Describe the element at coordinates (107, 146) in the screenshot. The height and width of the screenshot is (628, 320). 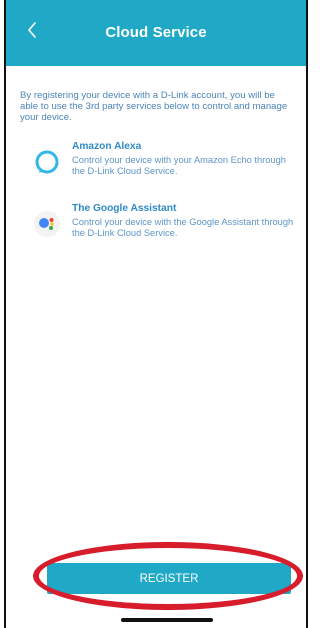
I see `service-title: Amazon Alexa` at that location.